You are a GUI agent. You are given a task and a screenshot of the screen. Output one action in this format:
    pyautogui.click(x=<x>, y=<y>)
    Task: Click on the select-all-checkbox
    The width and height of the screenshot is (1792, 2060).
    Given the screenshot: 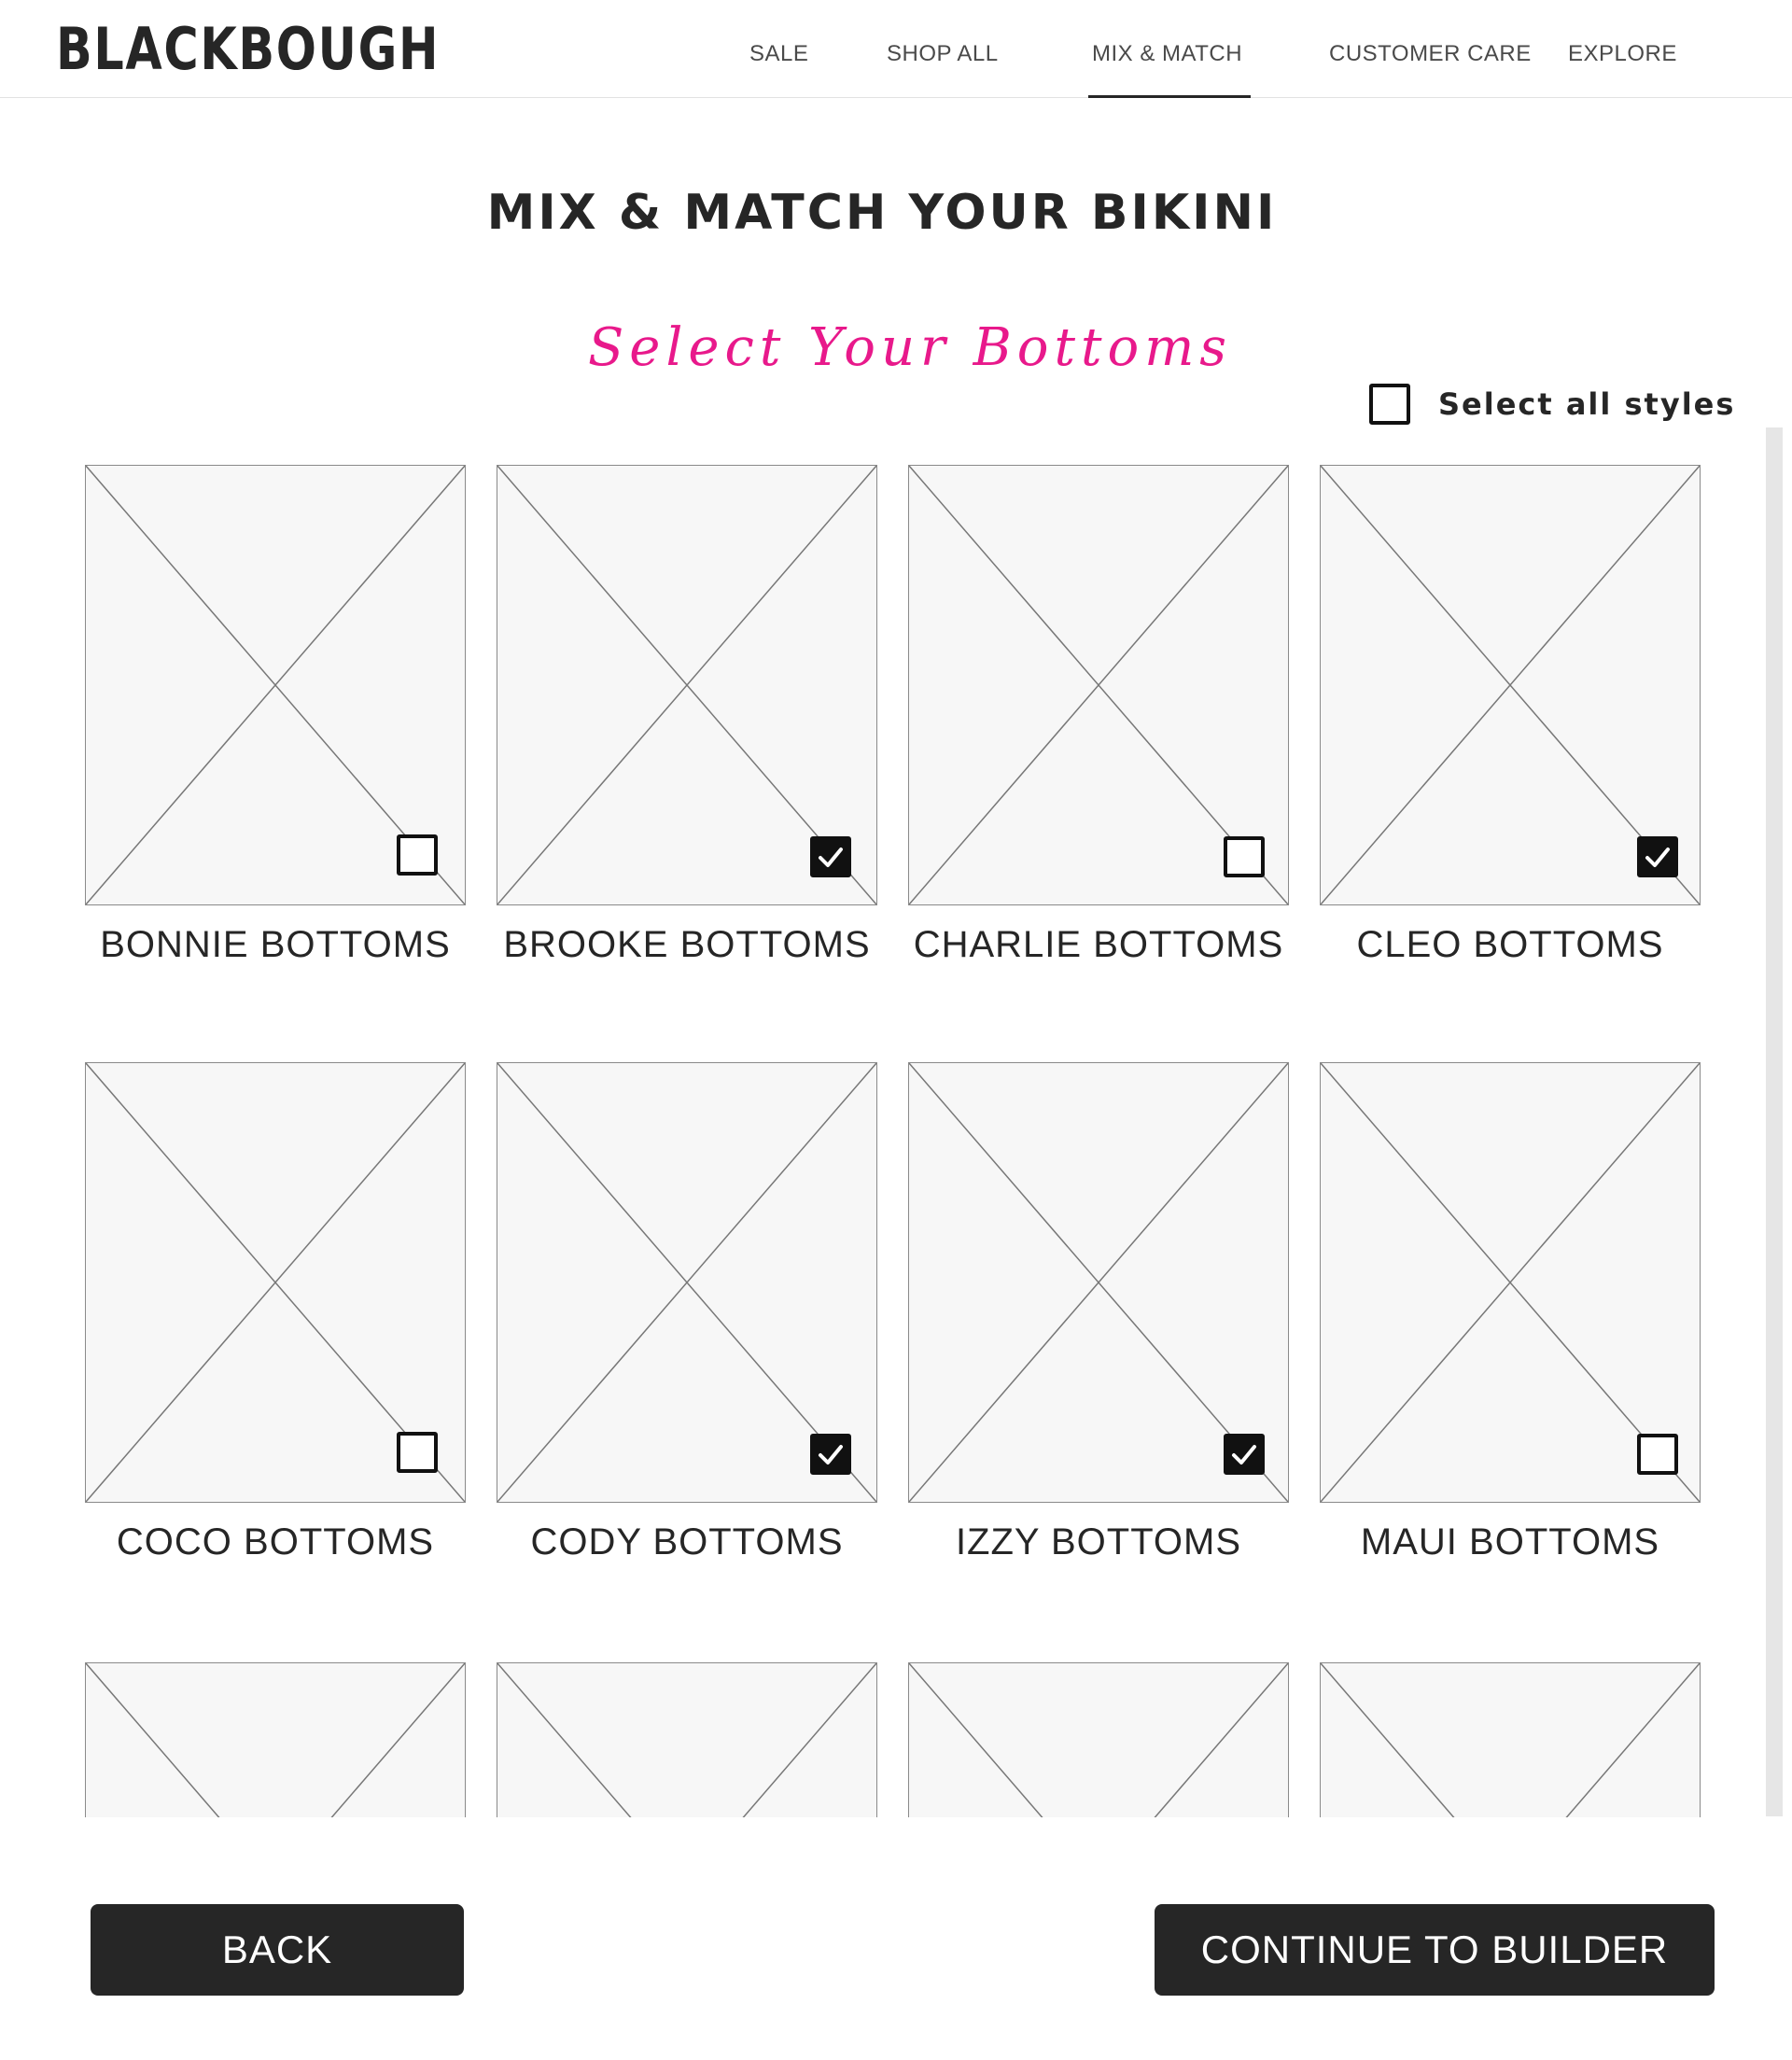 What is the action you would take?
    pyautogui.click(x=1389, y=404)
    